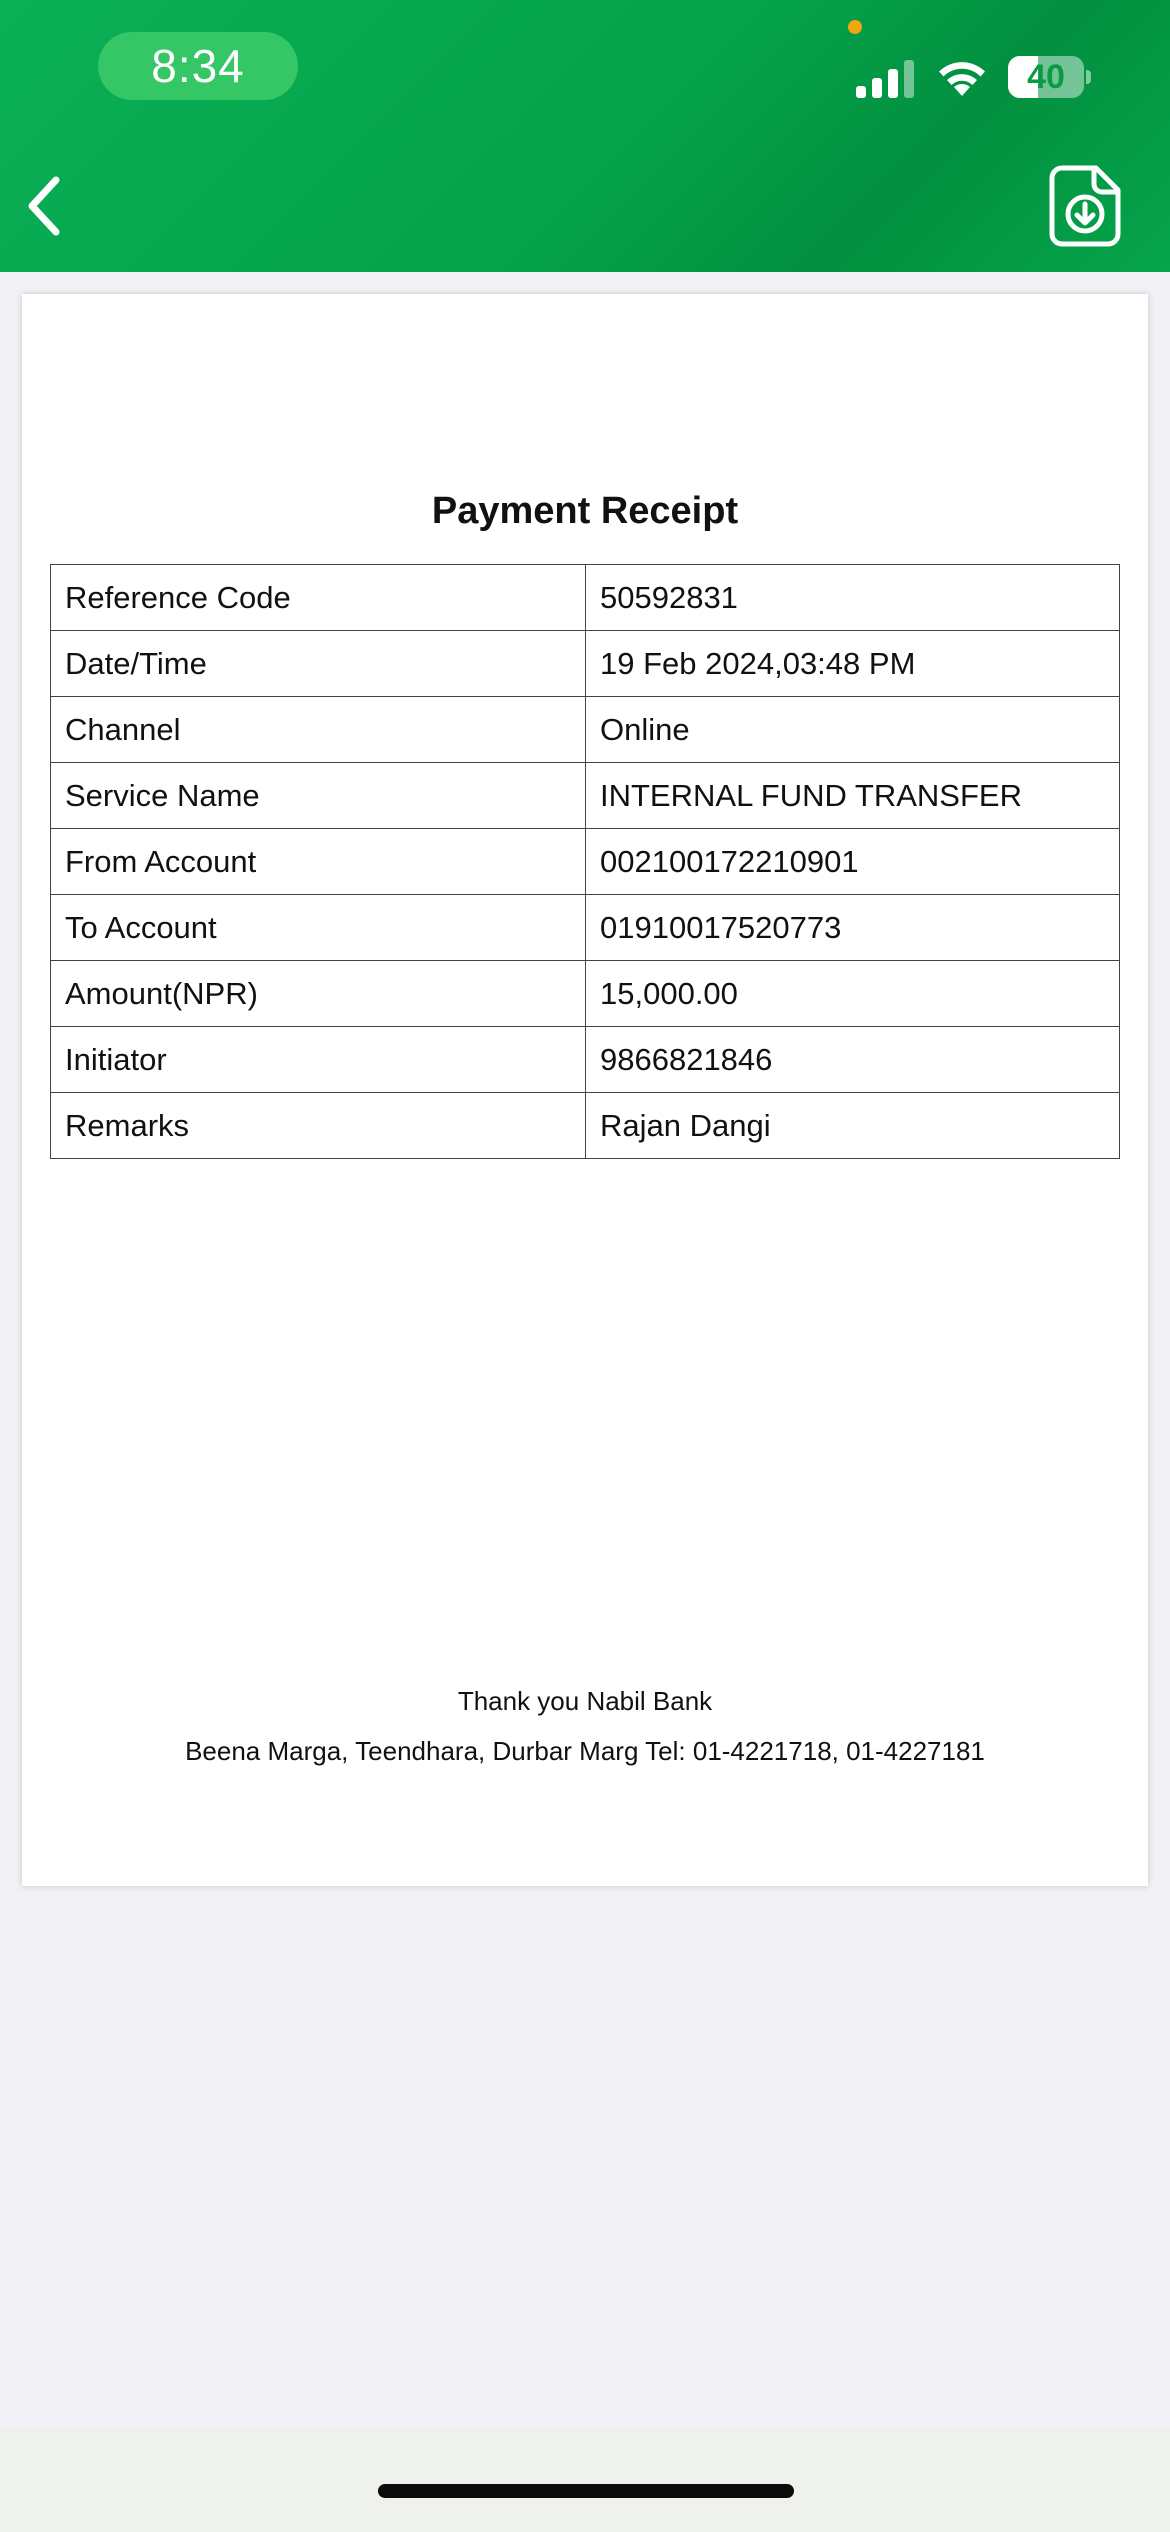 This screenshot has width=1170, height=2532. I want to click on table-row: Channel Online, so click(585, 729).